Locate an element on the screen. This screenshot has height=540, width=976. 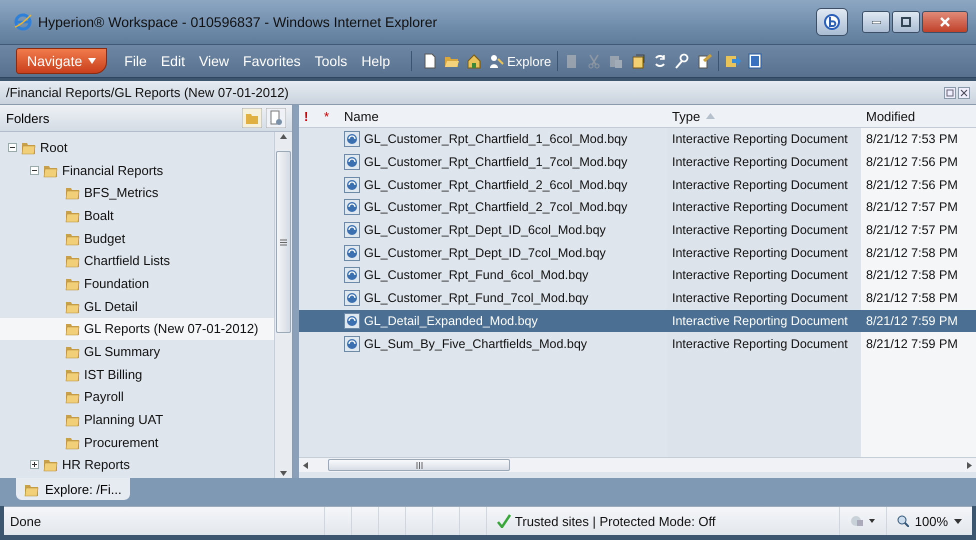
tree-item: Budget is located at coordinates (137, 238).